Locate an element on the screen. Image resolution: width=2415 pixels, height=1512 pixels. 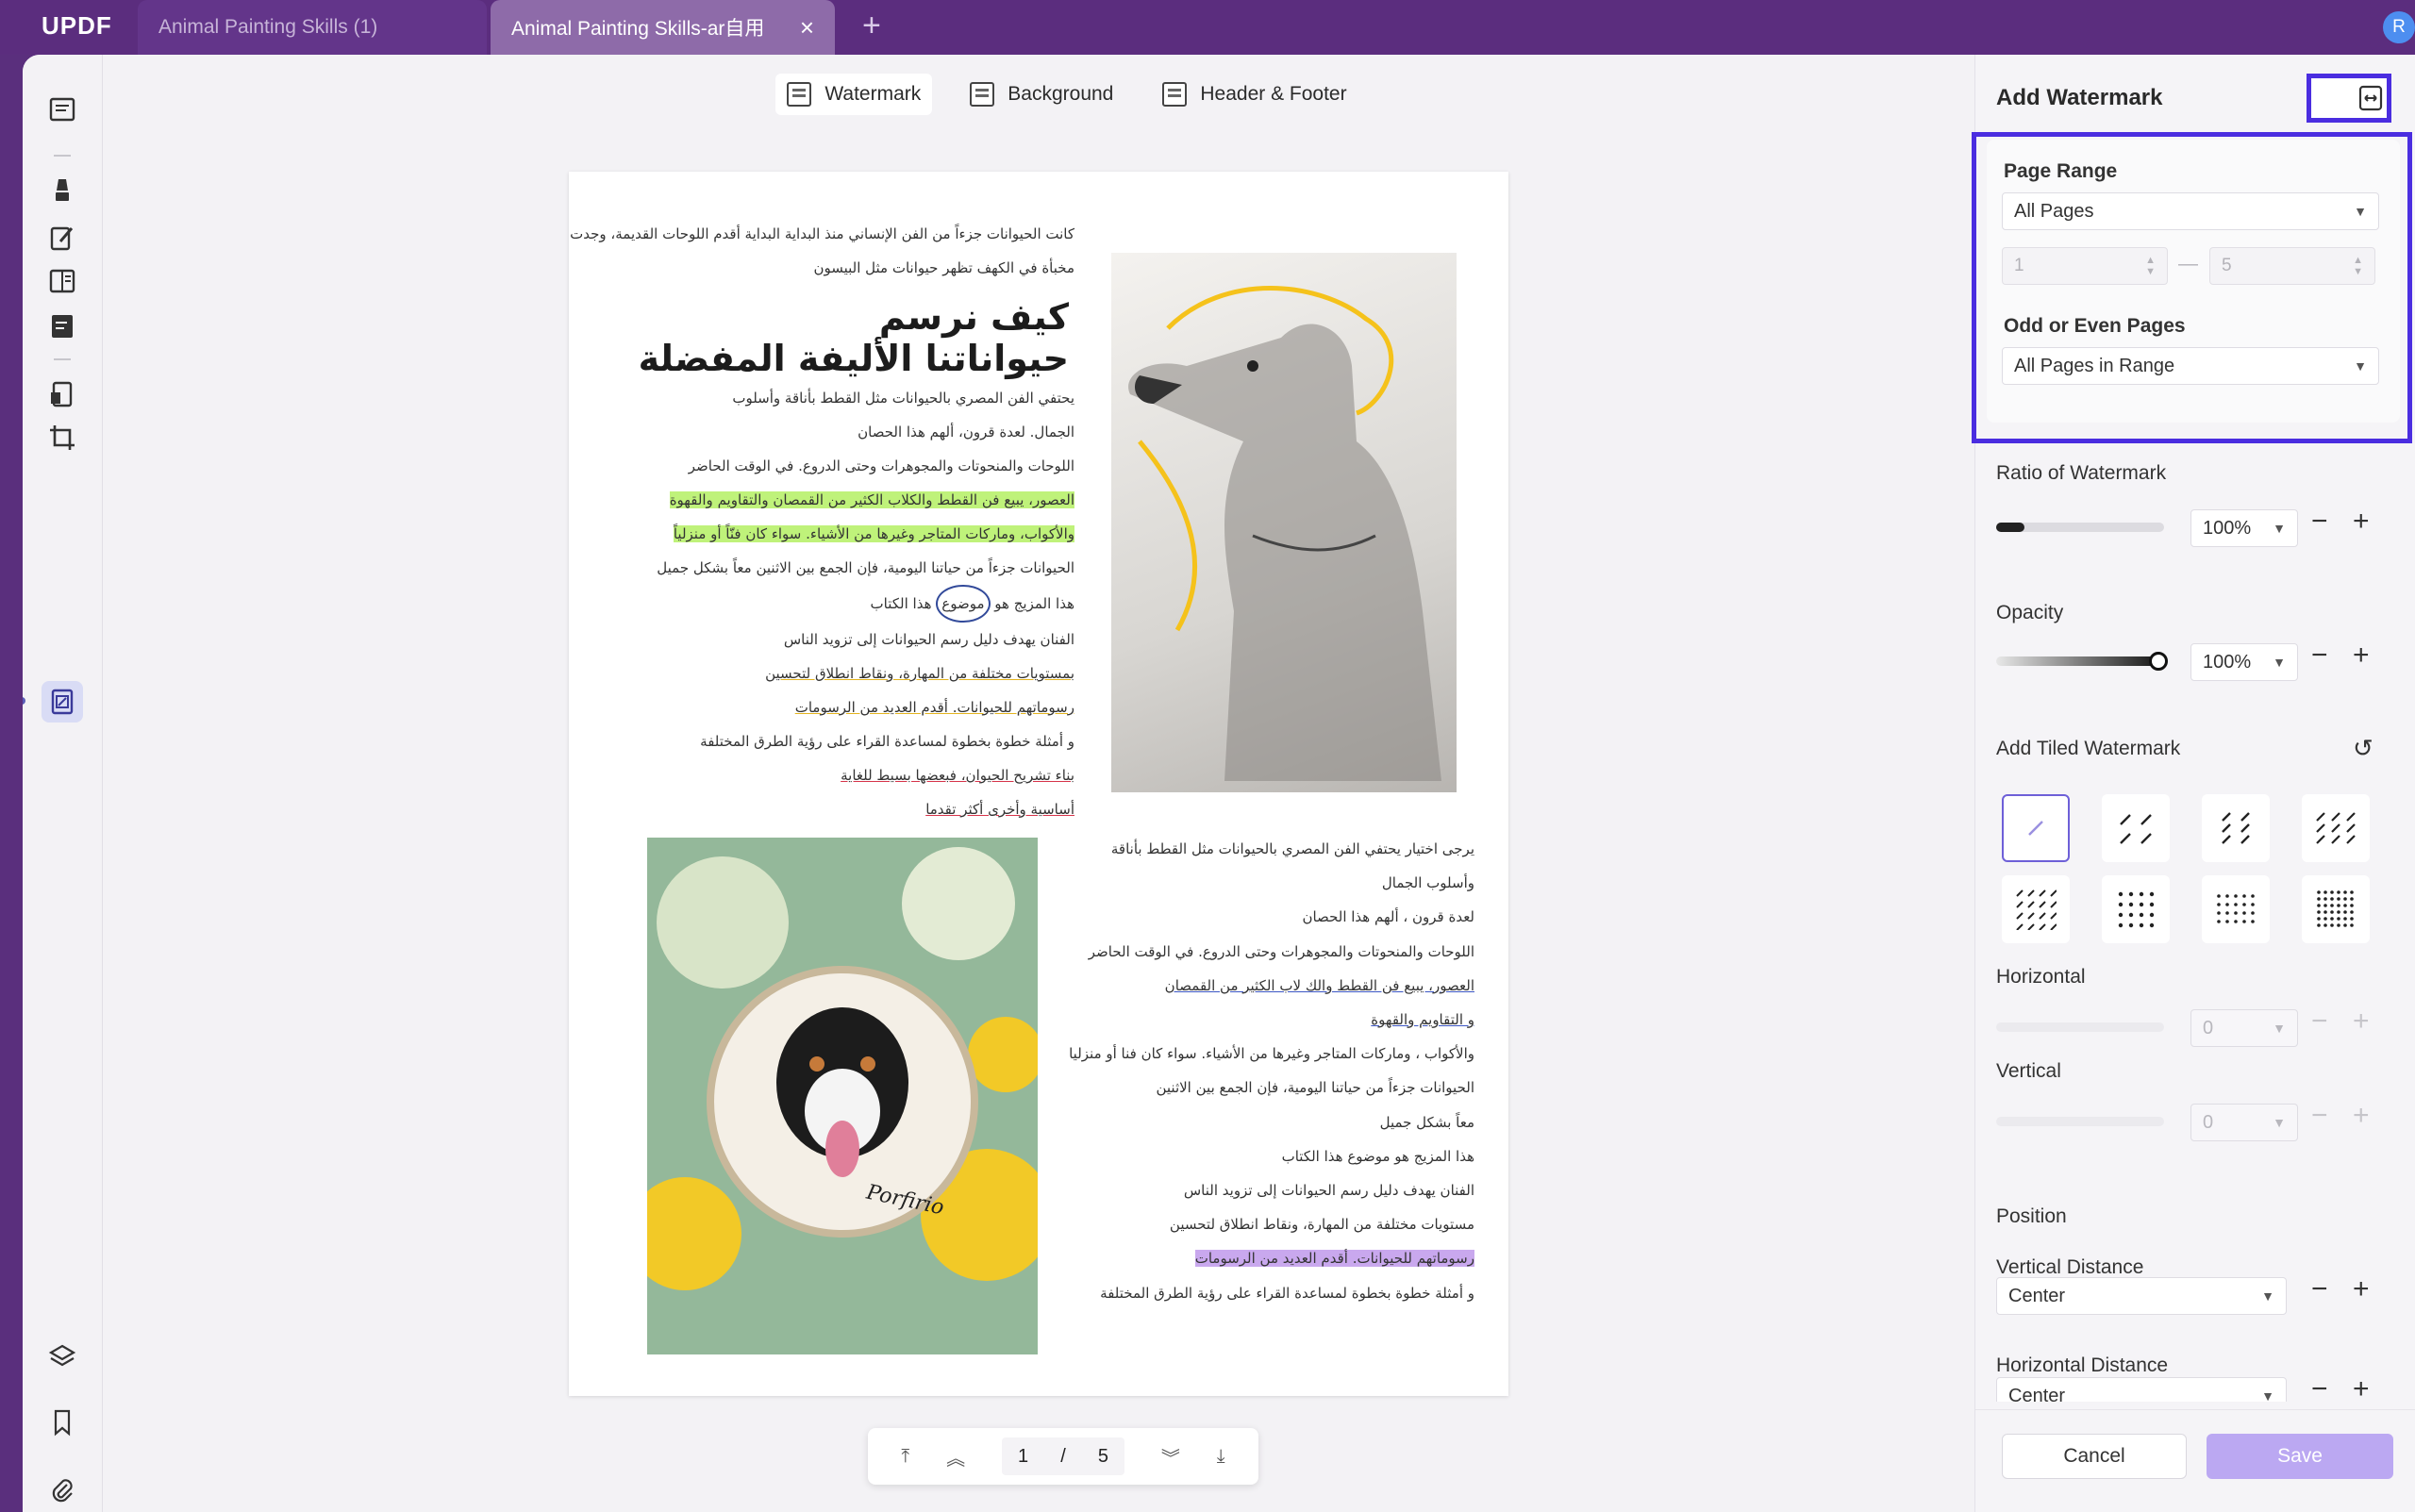
vertical-distance-select: Center ▼ is located at coordinates (2141, 1296).